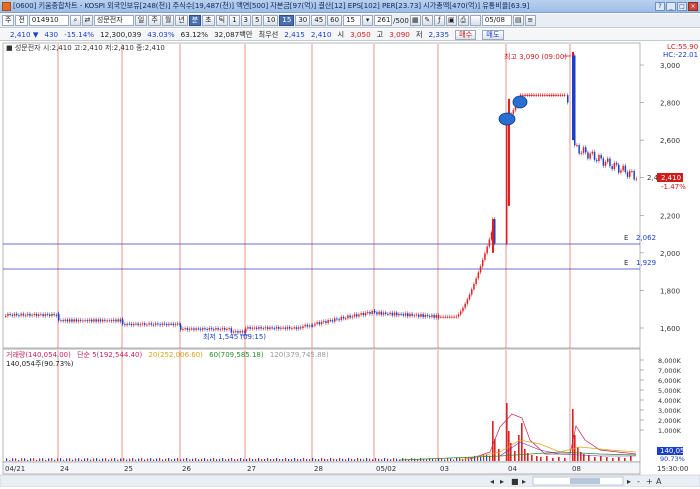 The width and height of the screenshot is (700, 489). Describe the element at coordinates (502, 481) in the screenshot. I see `scroll-prev-icon: ▸` at that location.